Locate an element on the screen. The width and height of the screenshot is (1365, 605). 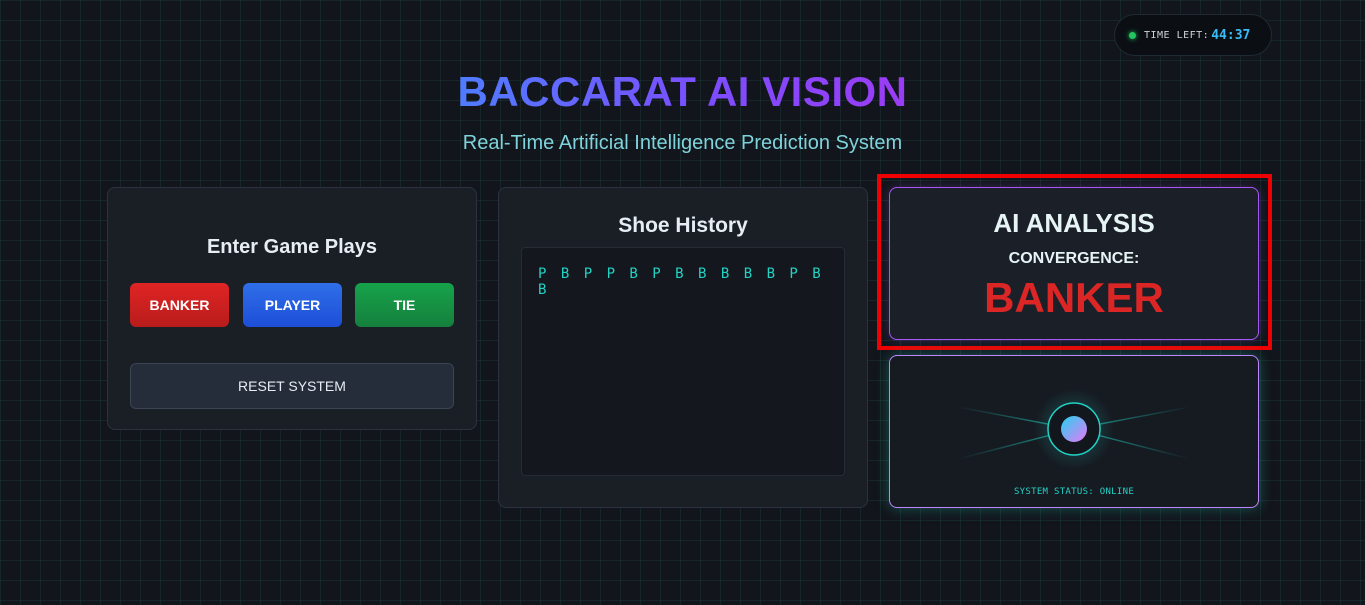
ai-analysis-panel: AI ANALYSIS CONVERGENCE: BANKER is located at coordinates (1074, 263).